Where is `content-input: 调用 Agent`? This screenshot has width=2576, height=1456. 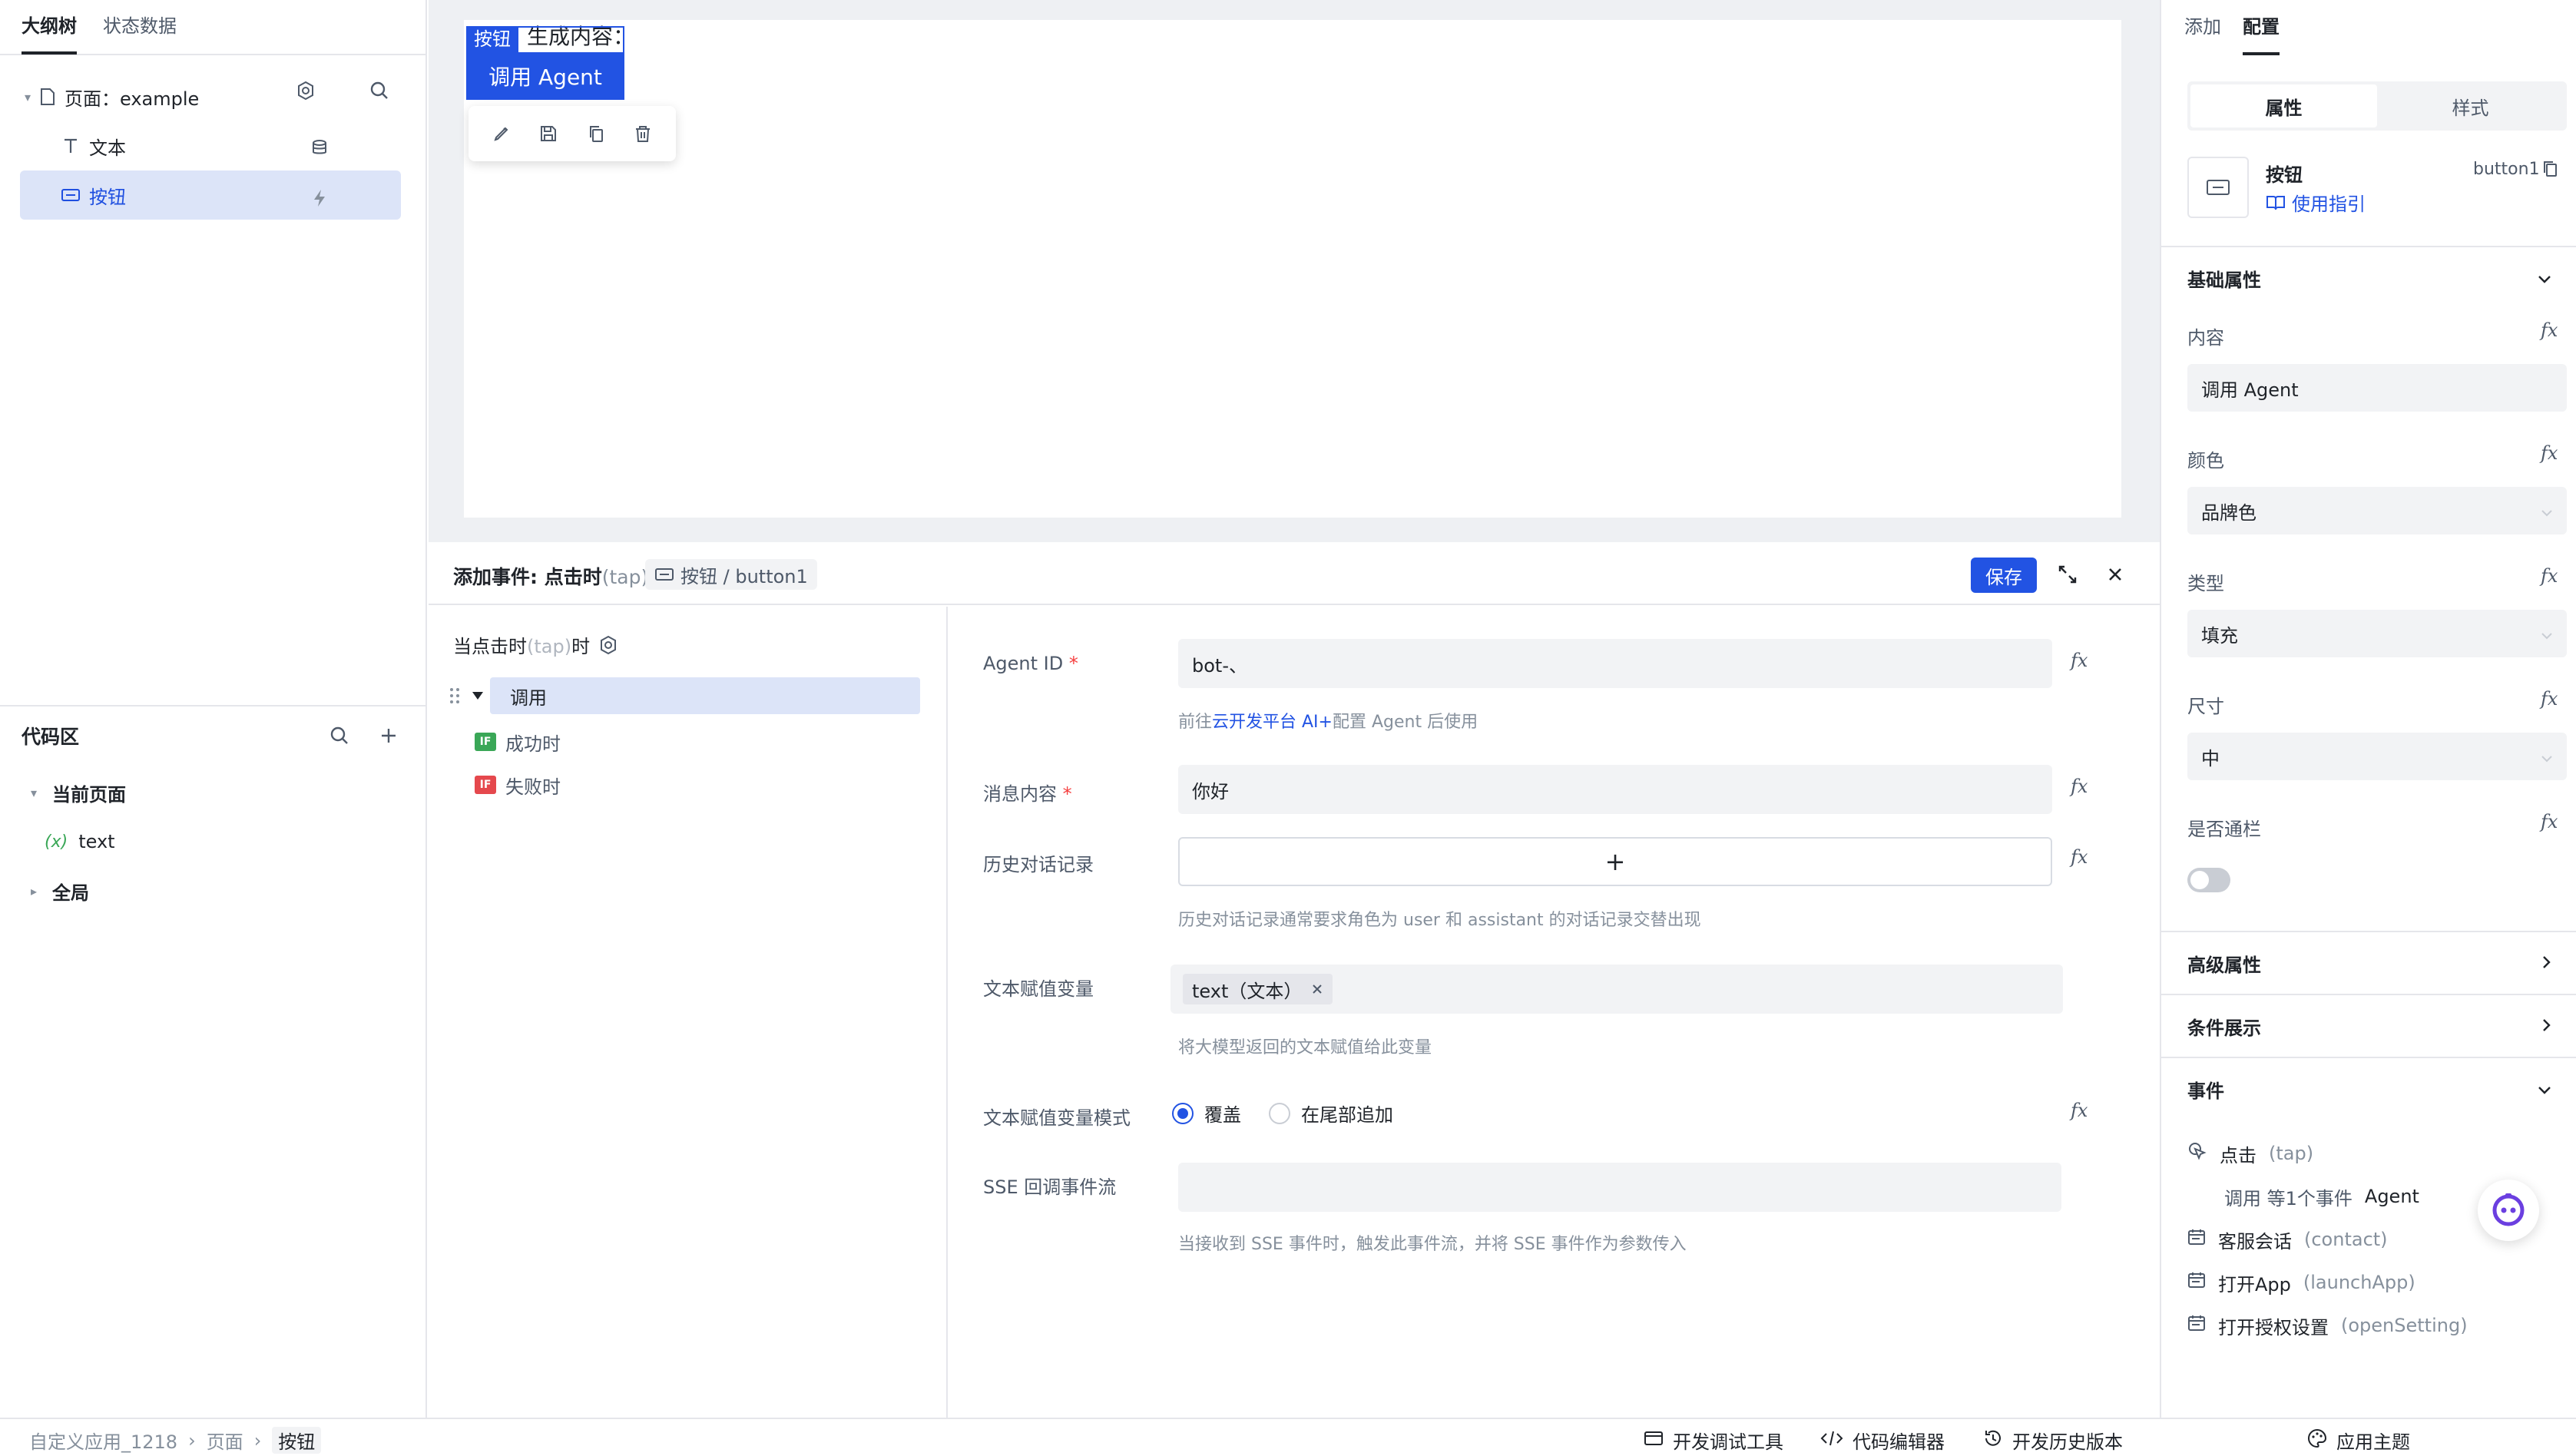 content-input: 调用 Agent is located at coordinates (2377, 388).